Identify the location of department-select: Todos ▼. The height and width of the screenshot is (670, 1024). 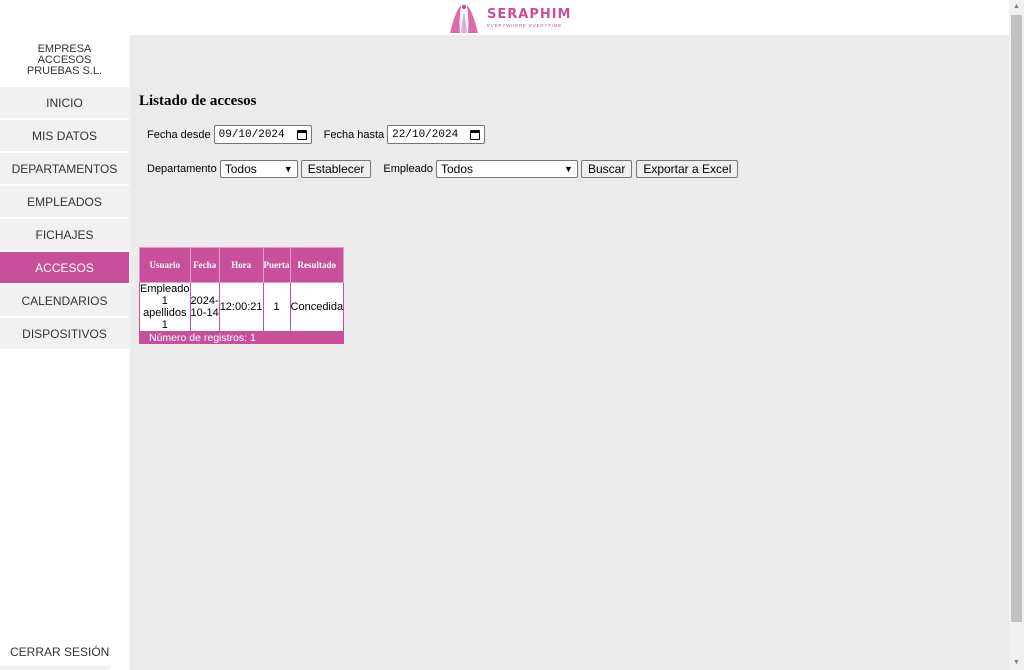
(258, 169).